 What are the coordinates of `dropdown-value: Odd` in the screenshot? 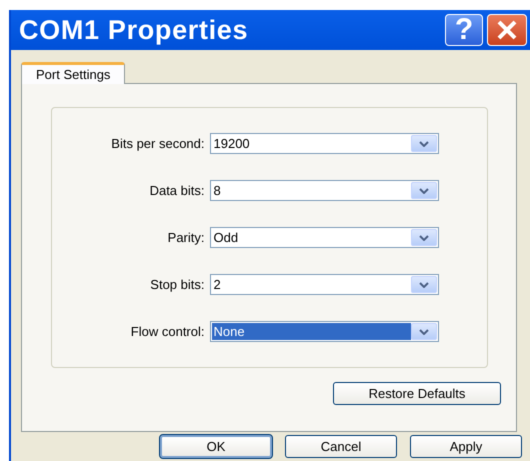 It's located at (226, 237).